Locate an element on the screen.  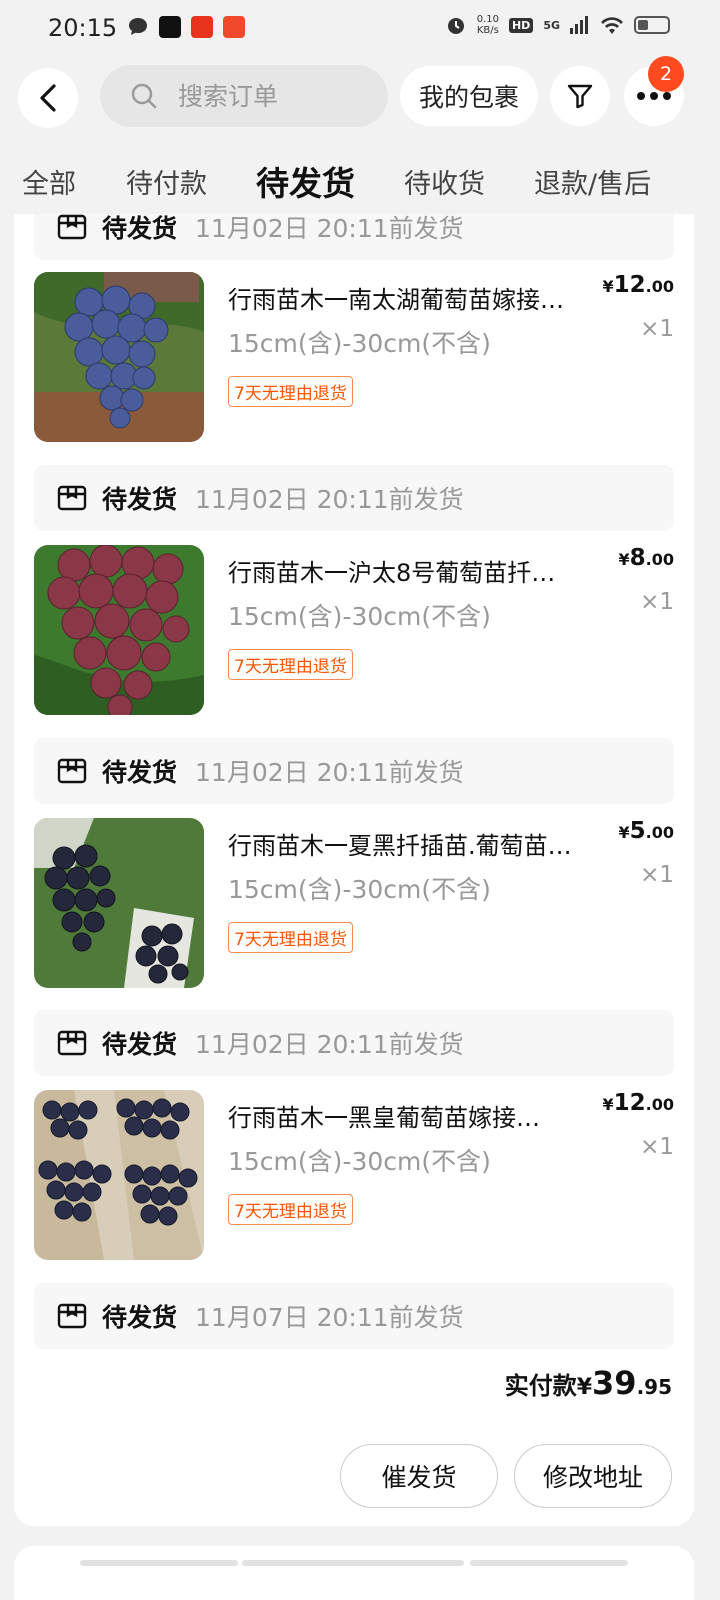
filter-icon is located at coordinates (580, 96).